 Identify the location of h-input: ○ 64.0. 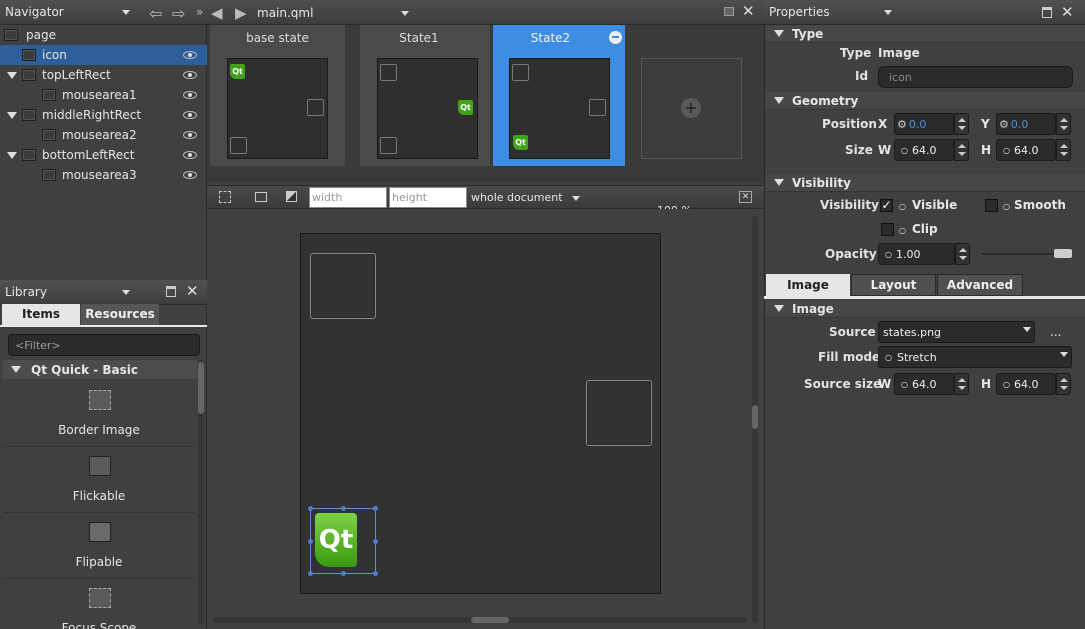
(1026, 150).